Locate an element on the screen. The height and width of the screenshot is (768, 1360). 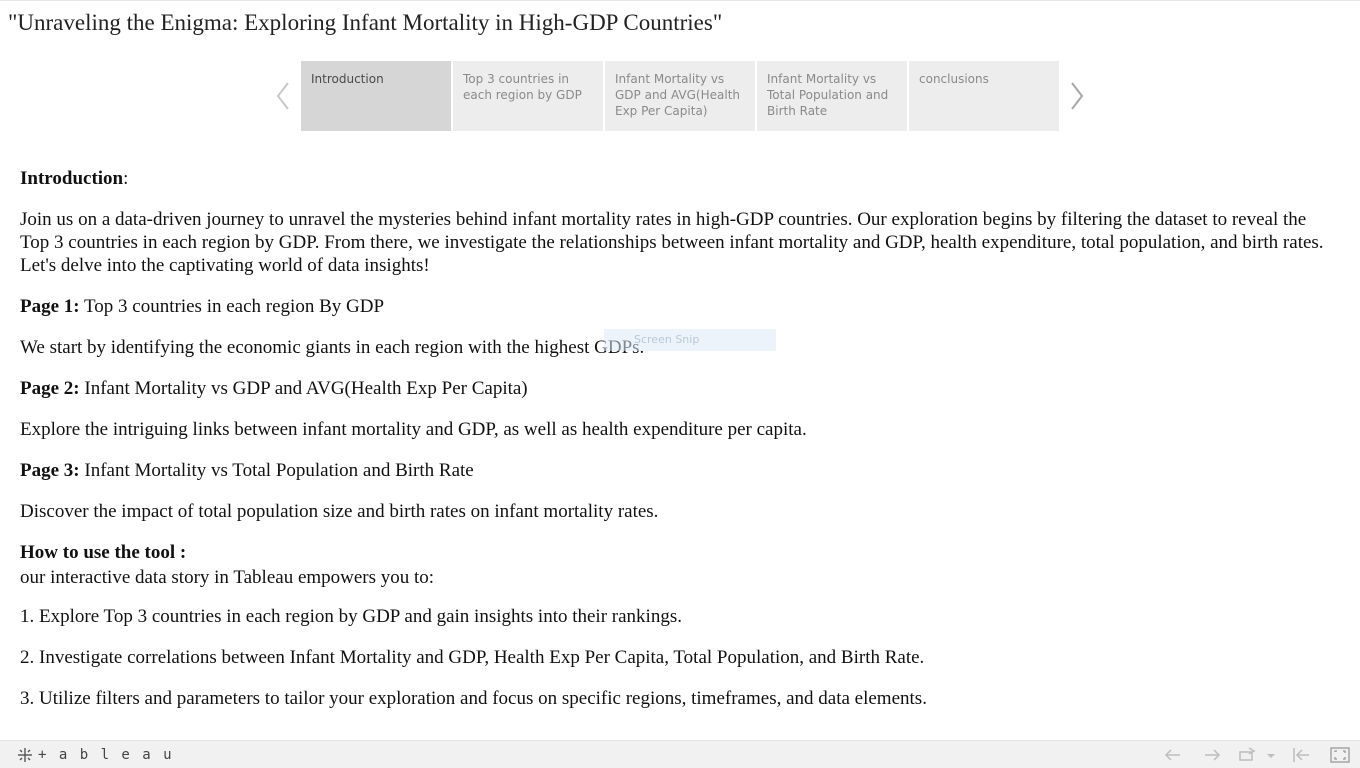
page2-label: Page 2: is located at coordinates (50, 388).